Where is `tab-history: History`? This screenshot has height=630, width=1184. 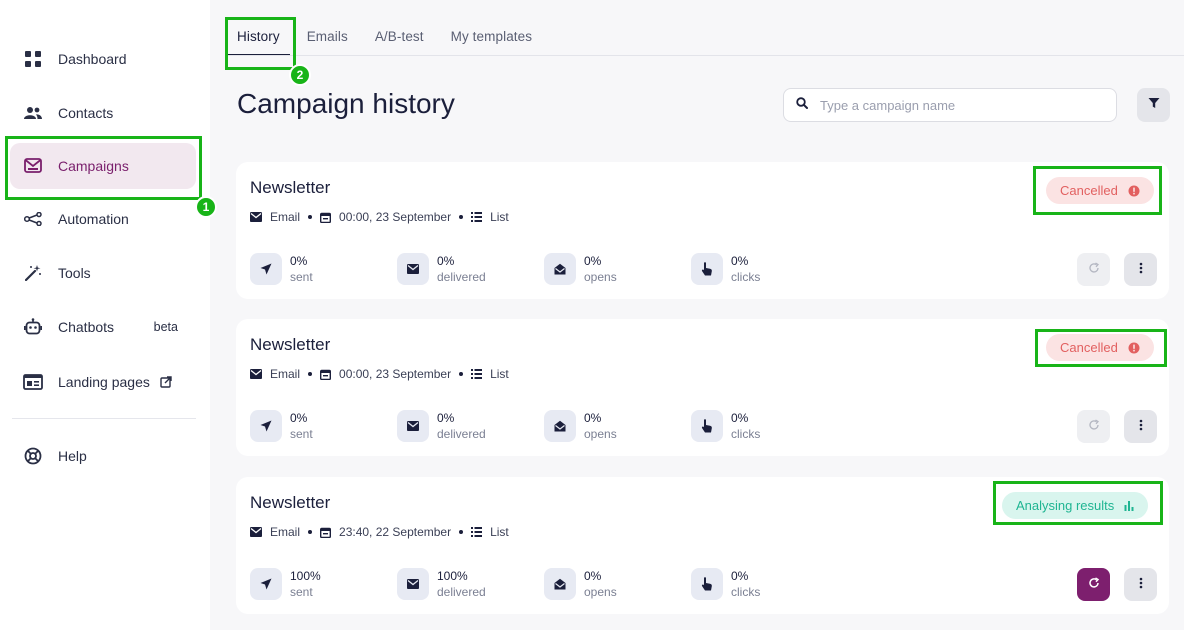
tab-history: History is located at coordinates (258, 34).